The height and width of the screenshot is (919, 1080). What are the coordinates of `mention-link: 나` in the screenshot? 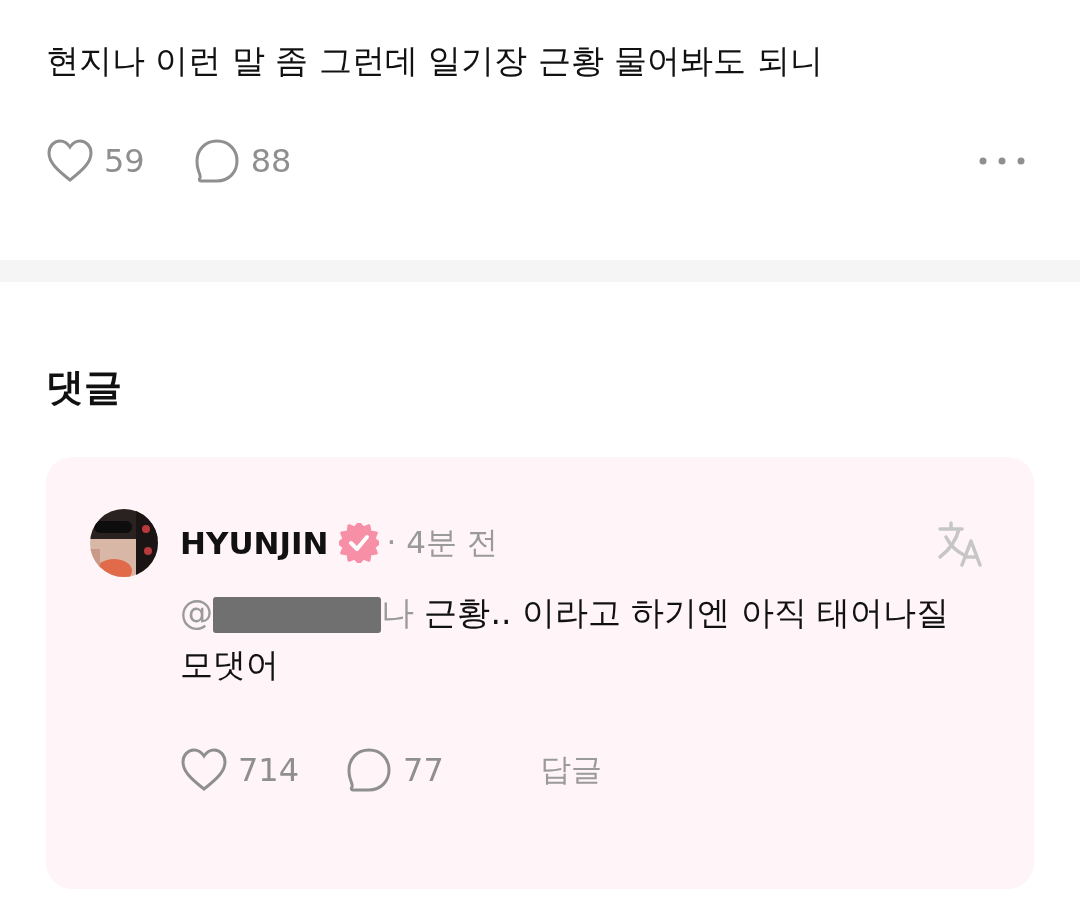 It's located at (397, 612).